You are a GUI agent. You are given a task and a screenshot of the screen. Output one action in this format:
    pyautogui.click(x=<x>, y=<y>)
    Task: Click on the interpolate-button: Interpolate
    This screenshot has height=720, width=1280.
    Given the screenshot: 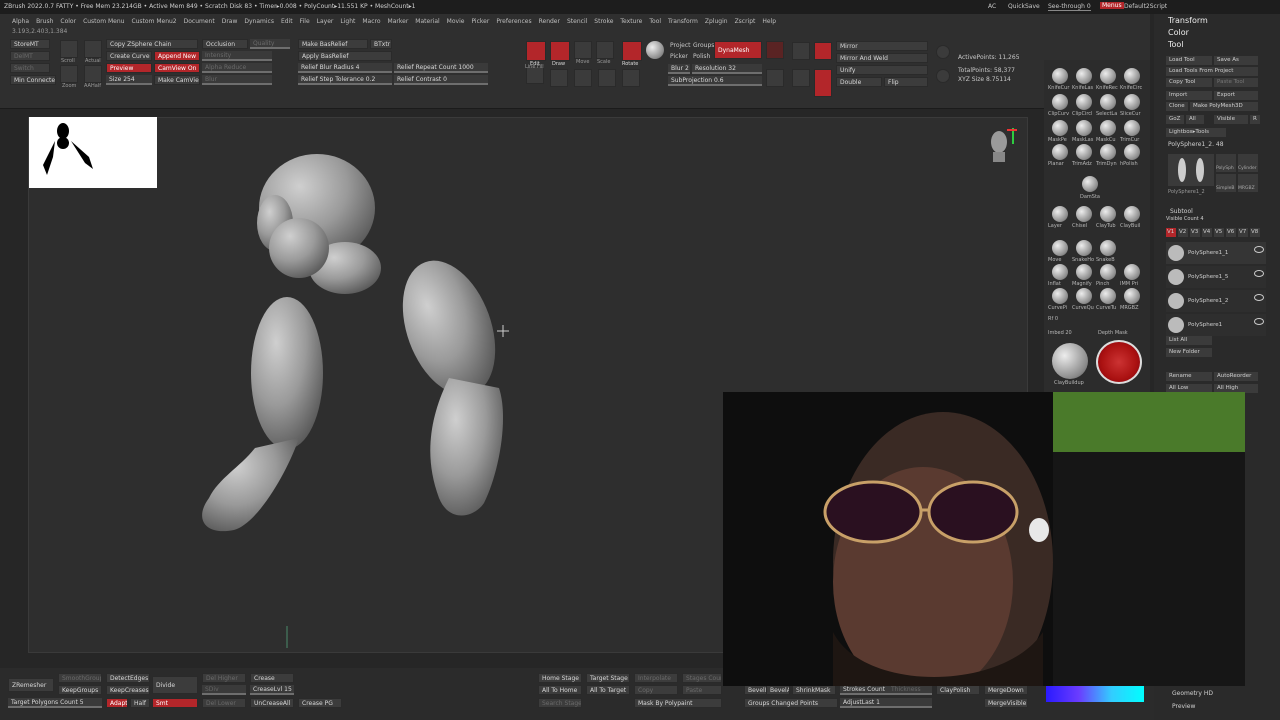 What is the action you would take?
    pyautogui.click(x=656, y=678)
    